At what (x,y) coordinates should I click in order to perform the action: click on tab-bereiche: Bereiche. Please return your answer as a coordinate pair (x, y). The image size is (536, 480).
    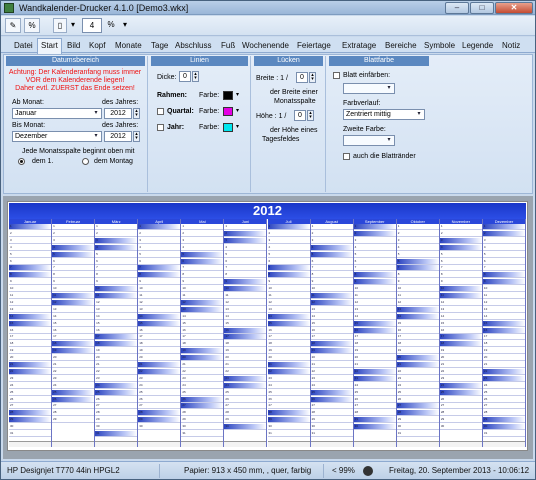
    Looking at the image, I should click on (401, 46).